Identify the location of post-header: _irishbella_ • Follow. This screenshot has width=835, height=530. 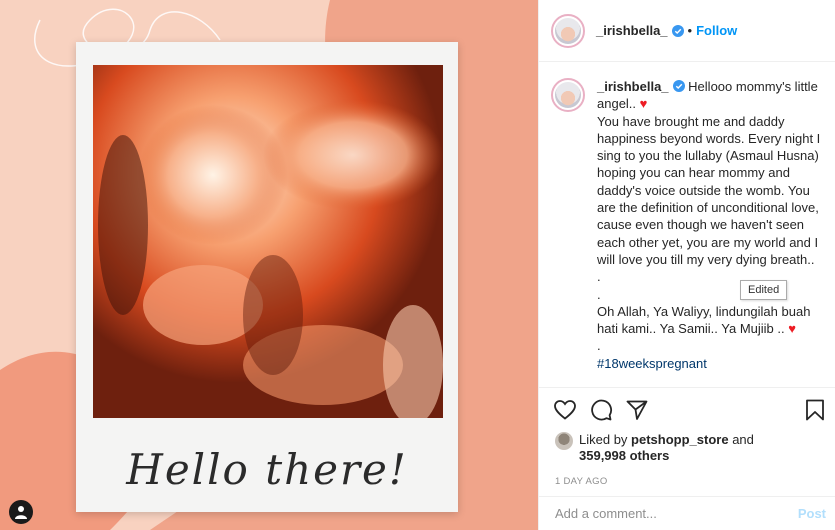
(687, 31).